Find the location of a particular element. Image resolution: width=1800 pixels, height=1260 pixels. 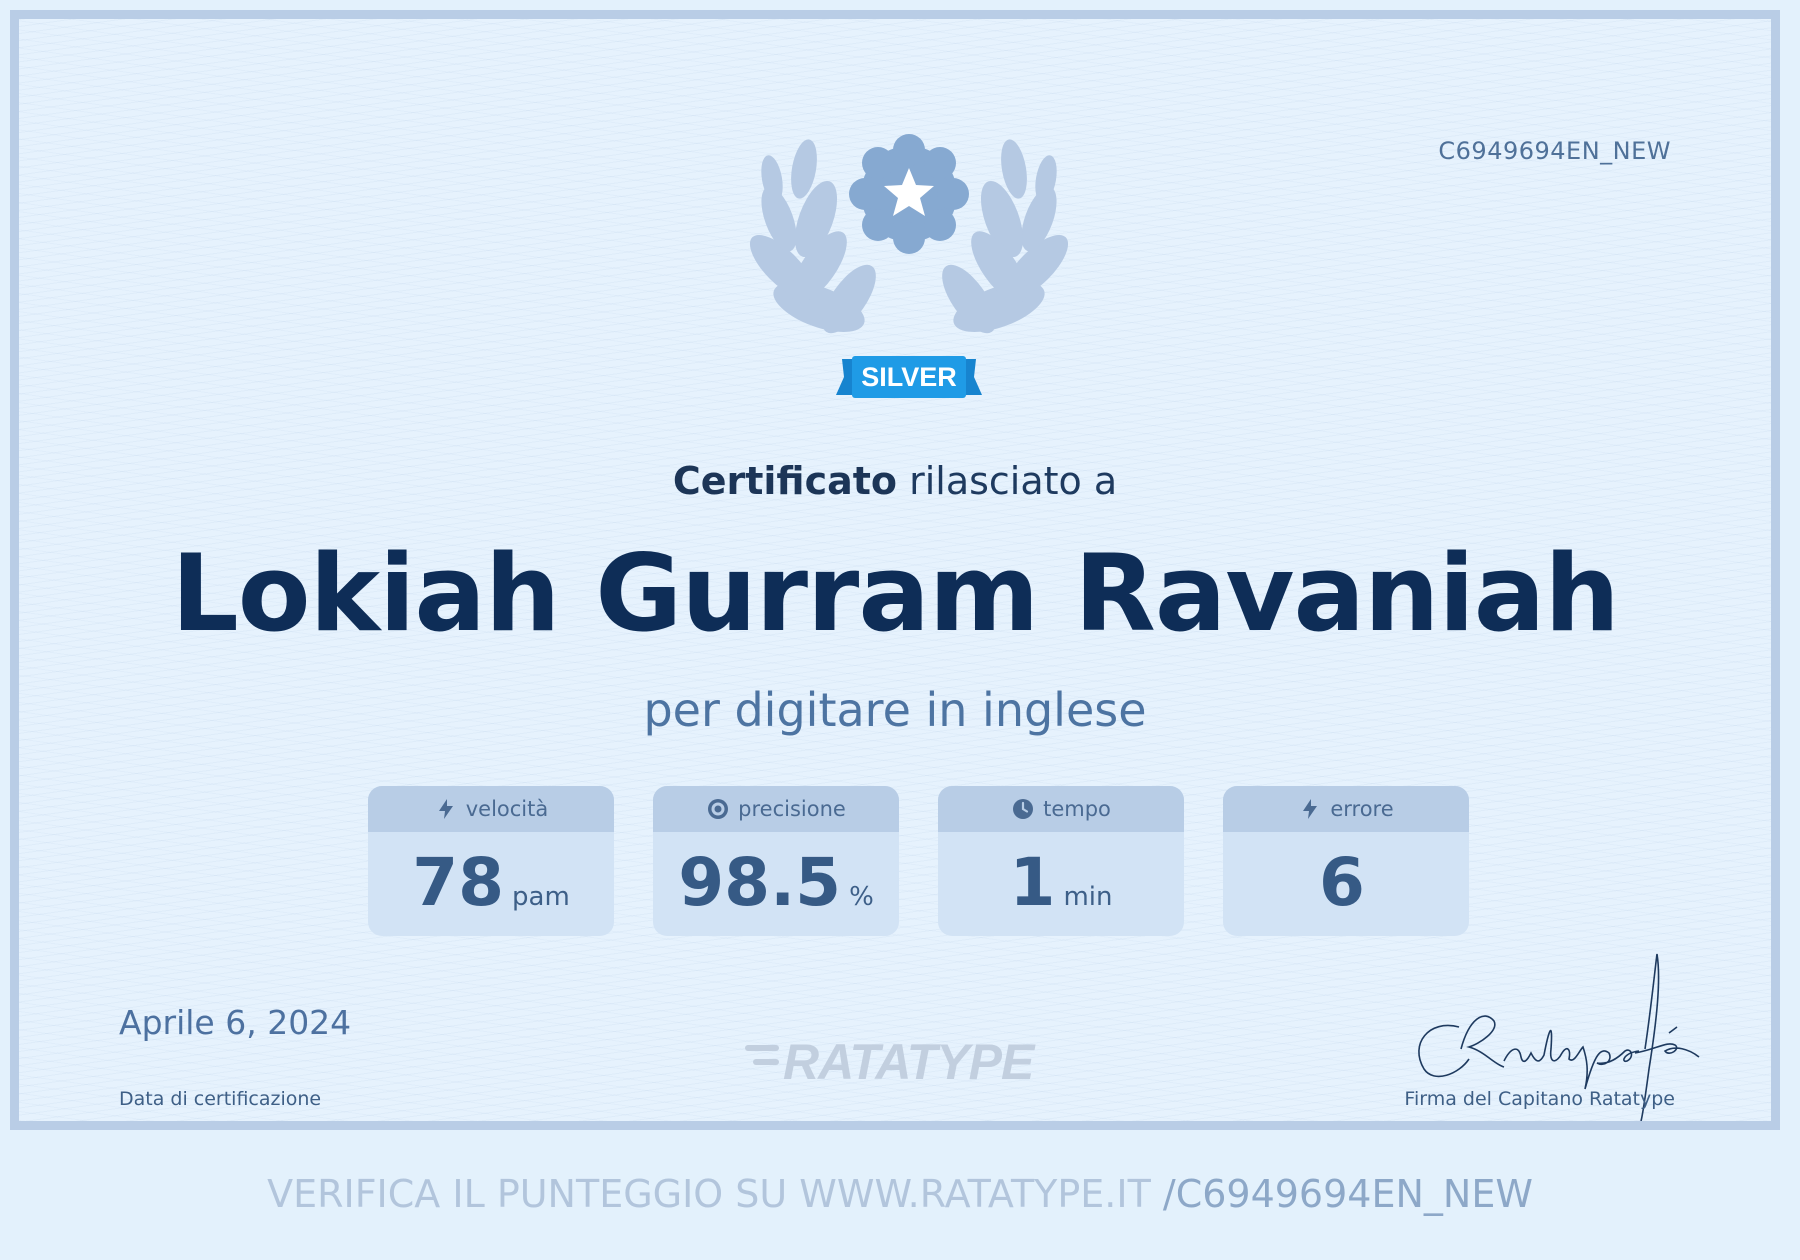

stat-label: tempo is located at coordinates (1077, 809).